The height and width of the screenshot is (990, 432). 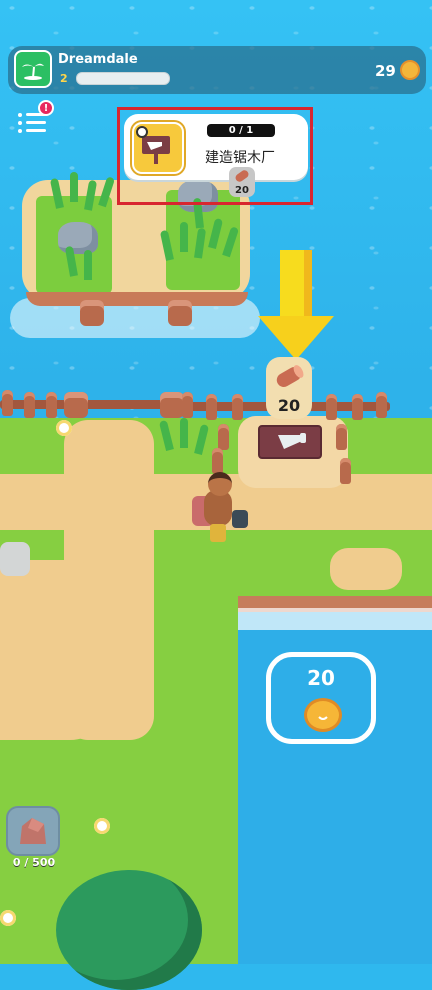 I want to click on stone-inventory-button, so click(x=33, y=831).